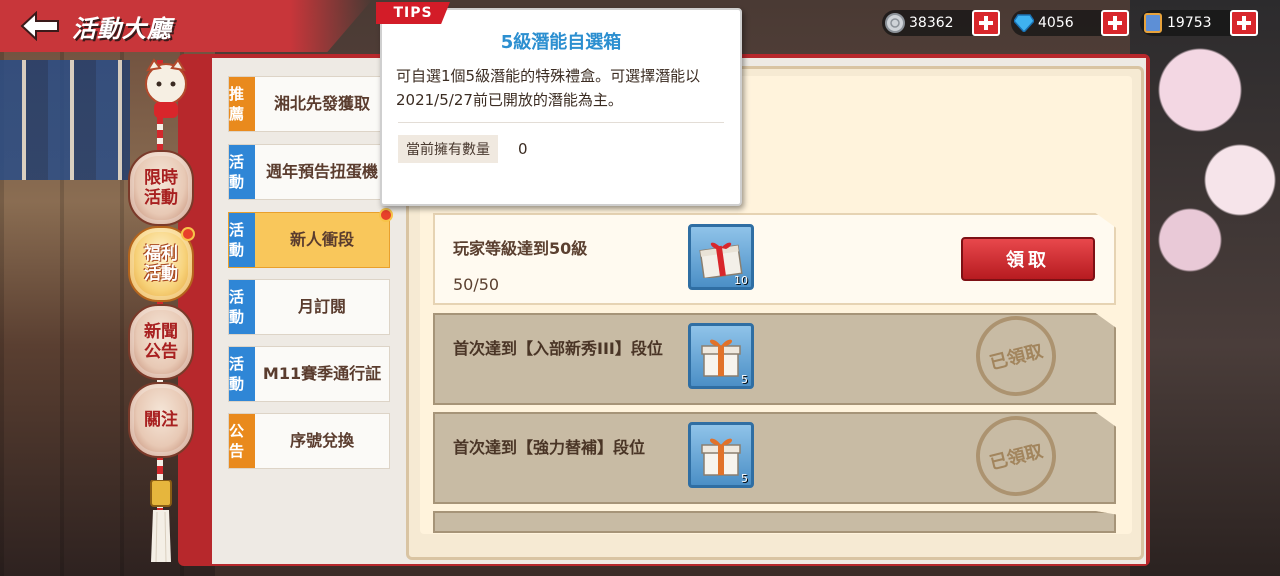 The image size is (1280, 576). I want to click on reward-item: 10, so click(721, 257).